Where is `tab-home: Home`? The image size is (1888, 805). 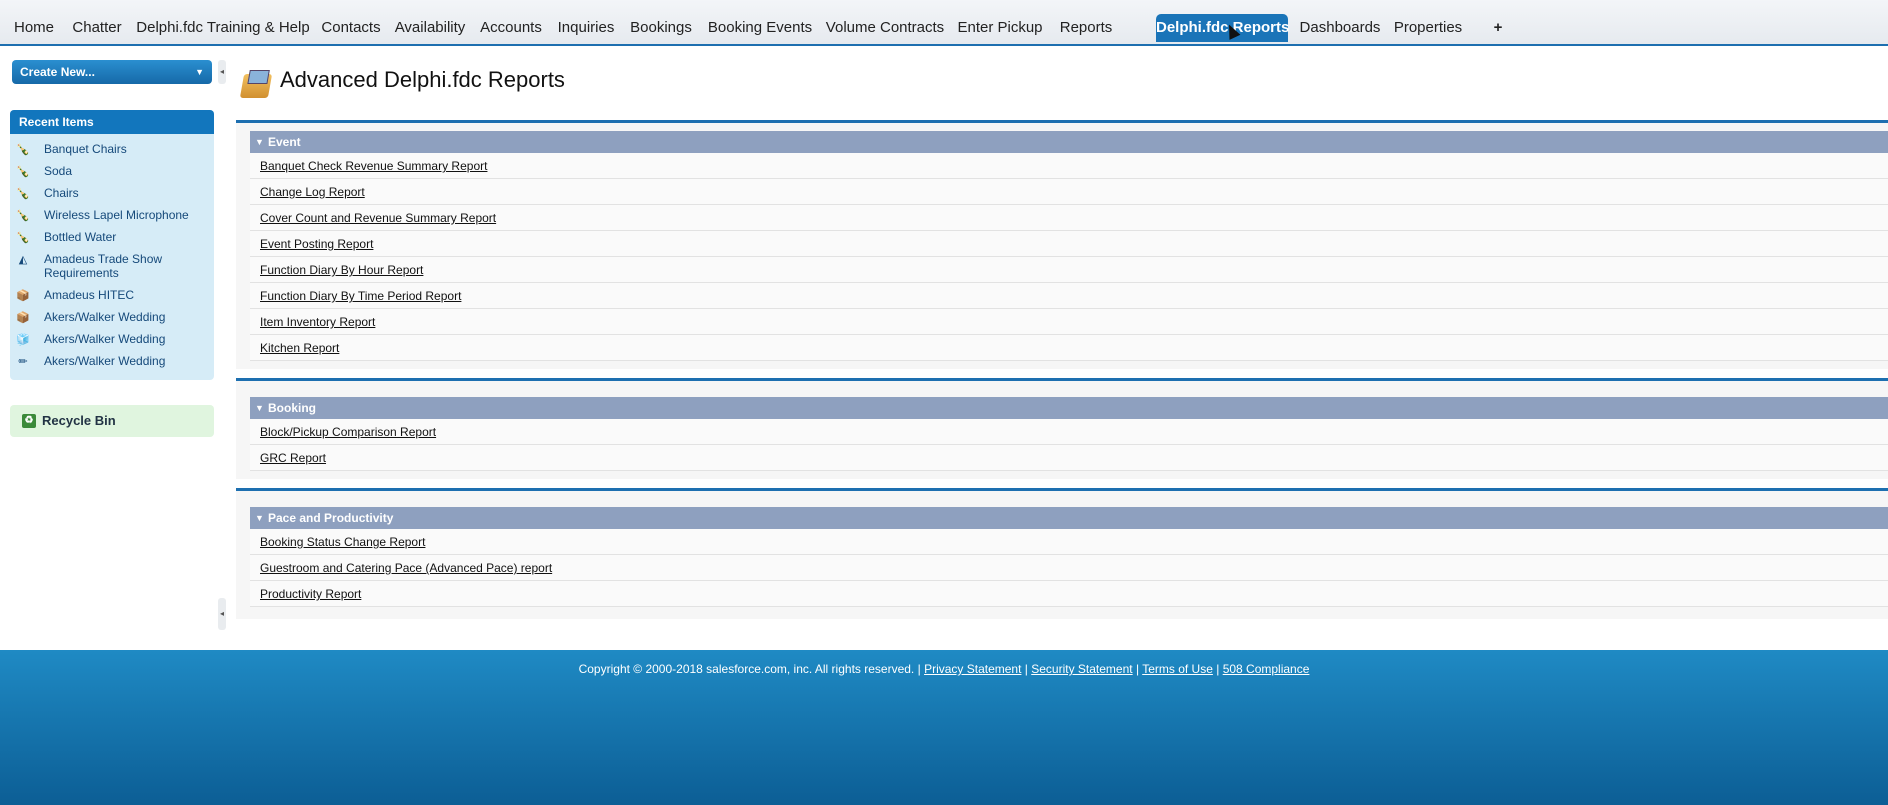 tab-home: Home is located at coordinates (34, 28).